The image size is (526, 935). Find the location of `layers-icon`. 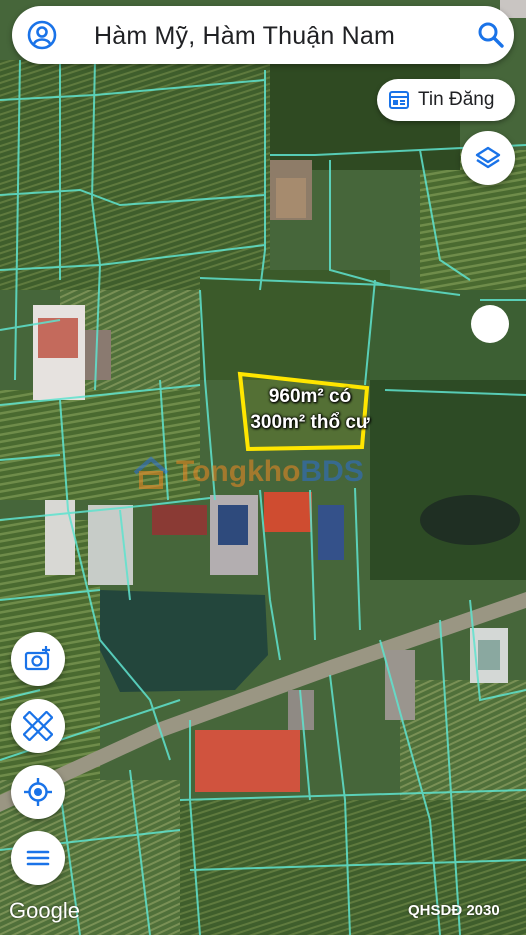

layers-icon is located at coordinates (488, 157).